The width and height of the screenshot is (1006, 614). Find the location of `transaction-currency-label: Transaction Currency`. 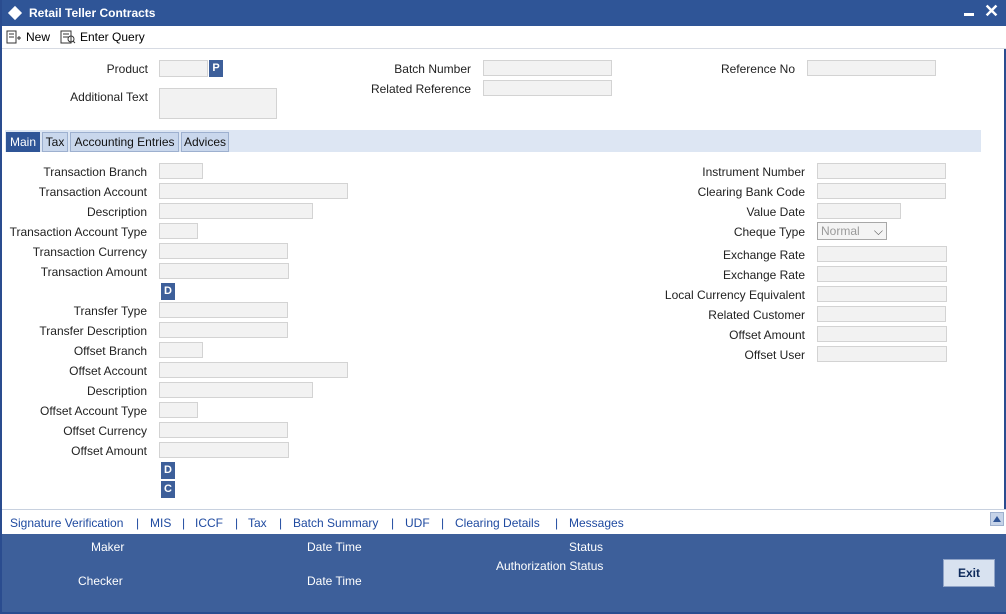

transaction-currency-label: Transaction Currency is located at coordinates (89, 252).